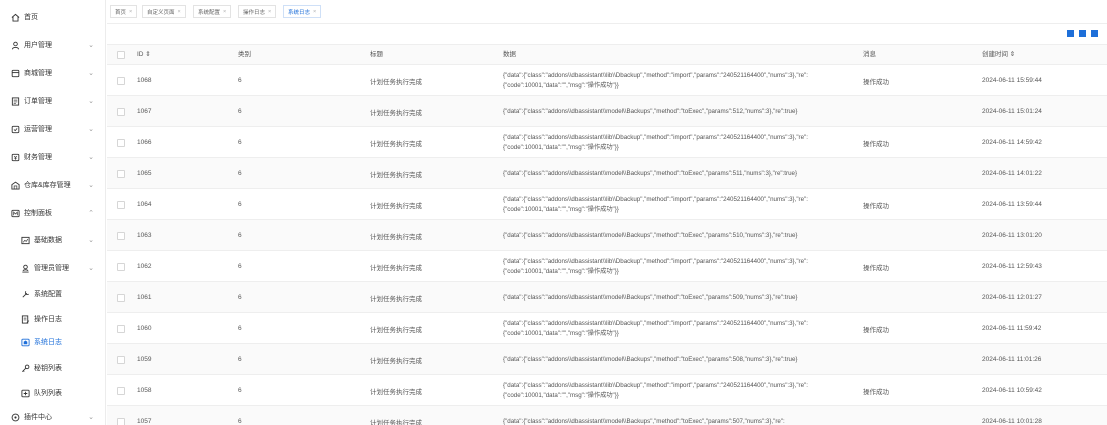  I want to click on sidebar-item-finance: 财务管理 ⌄, so click(53, 157).